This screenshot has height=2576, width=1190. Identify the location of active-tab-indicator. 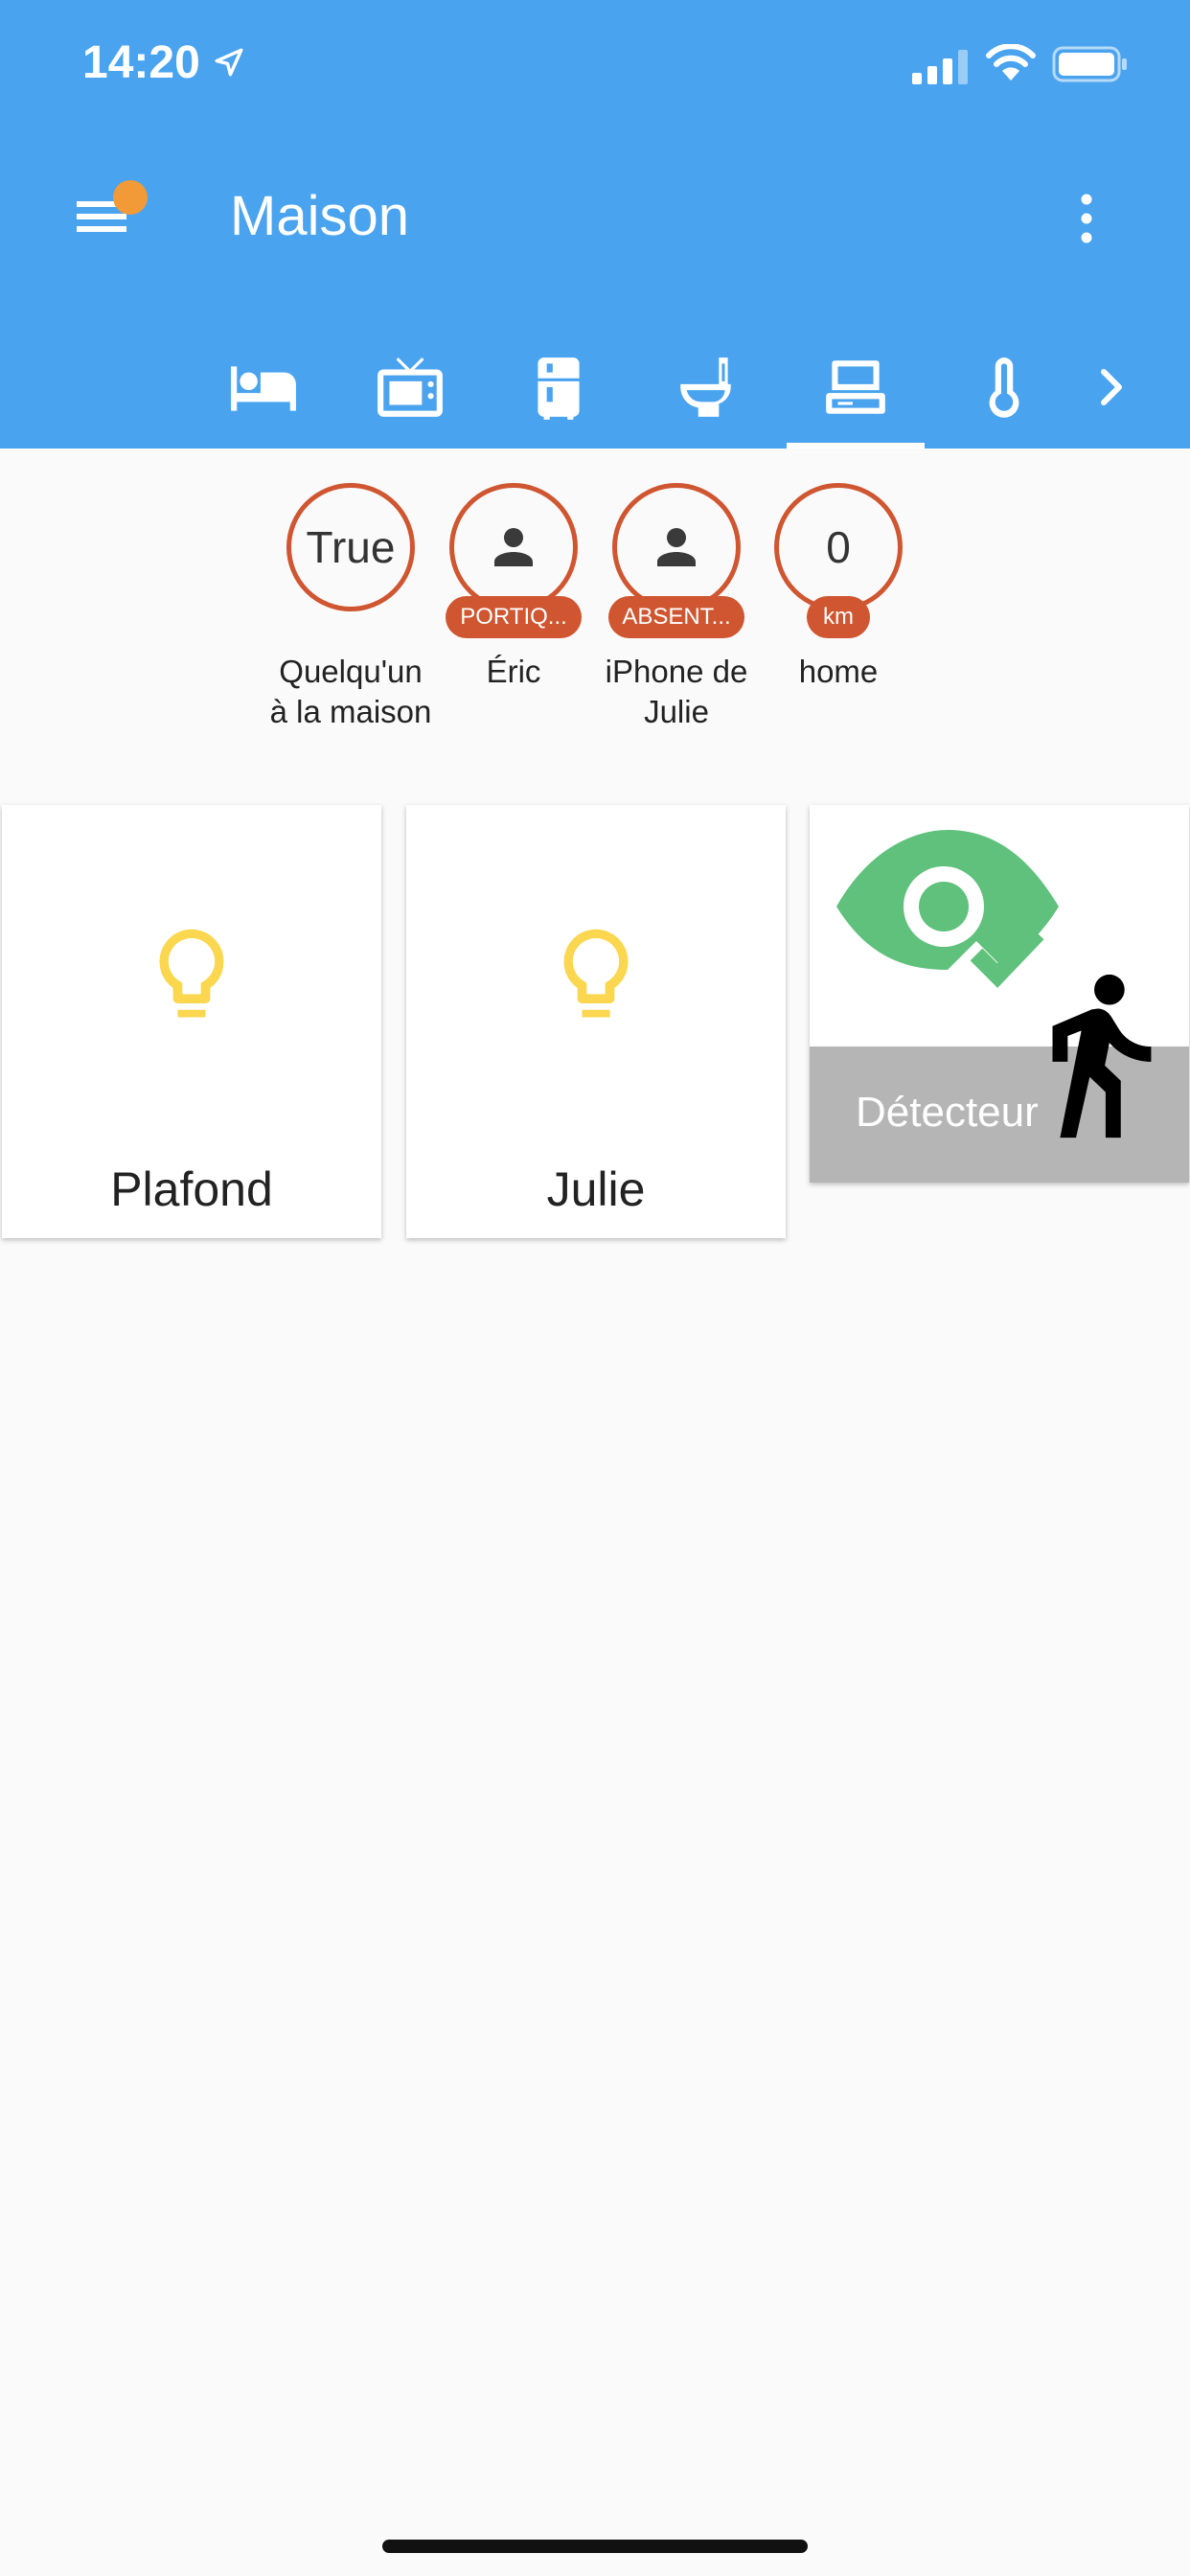
(856, 445).